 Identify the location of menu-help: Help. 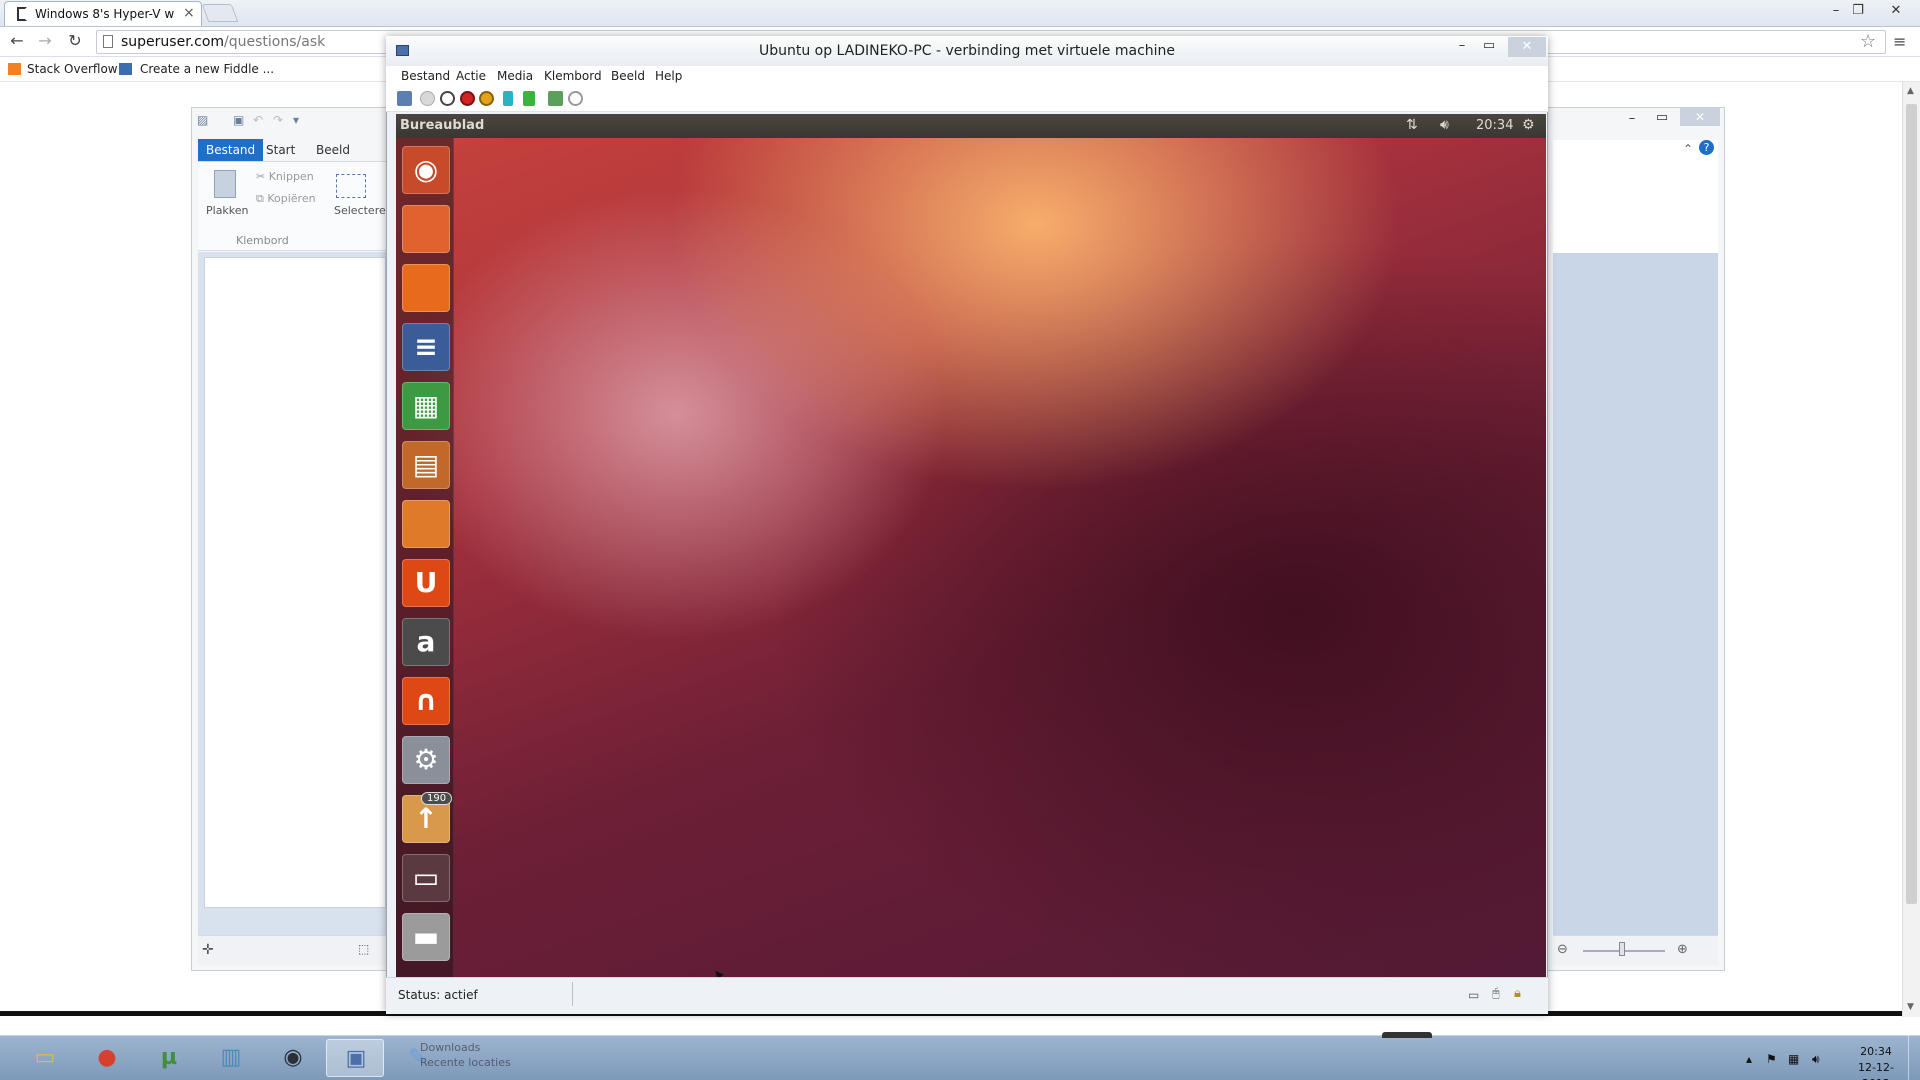
(668, 76).